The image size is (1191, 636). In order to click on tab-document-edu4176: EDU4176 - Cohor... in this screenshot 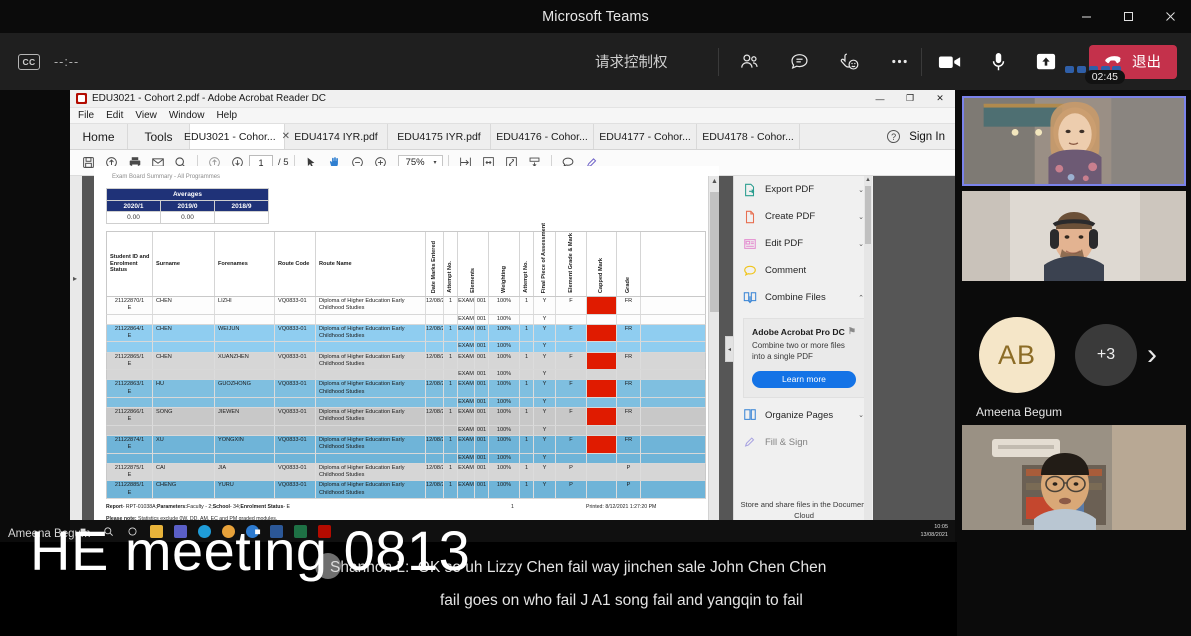, I will do `click(542, 136)`.